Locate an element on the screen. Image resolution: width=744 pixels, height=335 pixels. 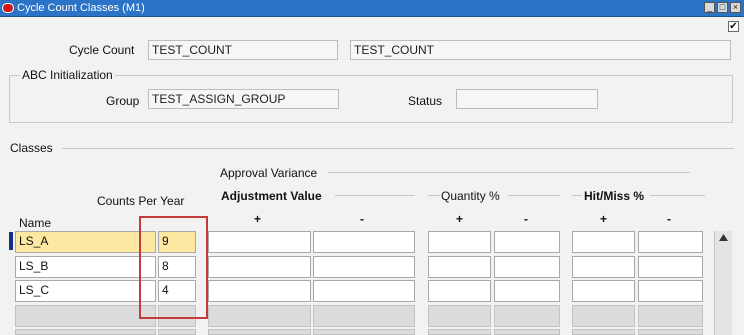
approval-variance-divider is located at coordinates (509, 172).